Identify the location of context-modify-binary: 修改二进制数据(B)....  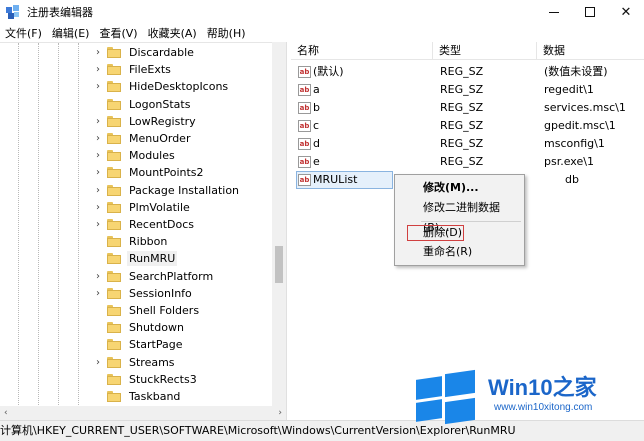
(459, 216).